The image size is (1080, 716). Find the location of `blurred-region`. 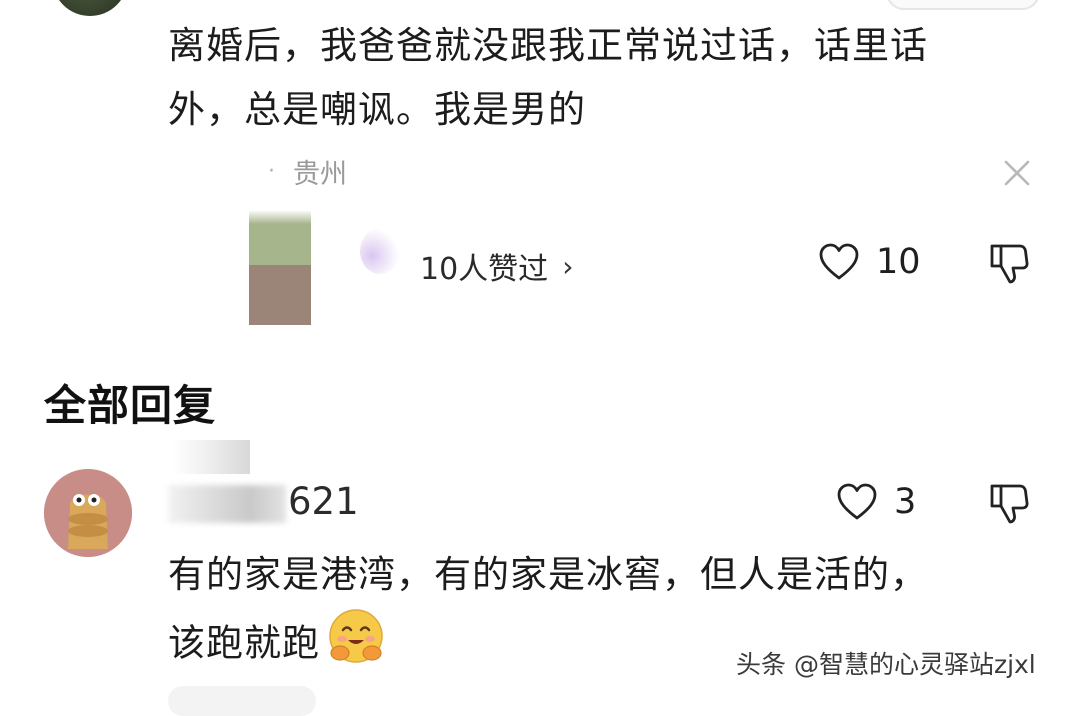

blurred-region is located at coordinates (211, 457).